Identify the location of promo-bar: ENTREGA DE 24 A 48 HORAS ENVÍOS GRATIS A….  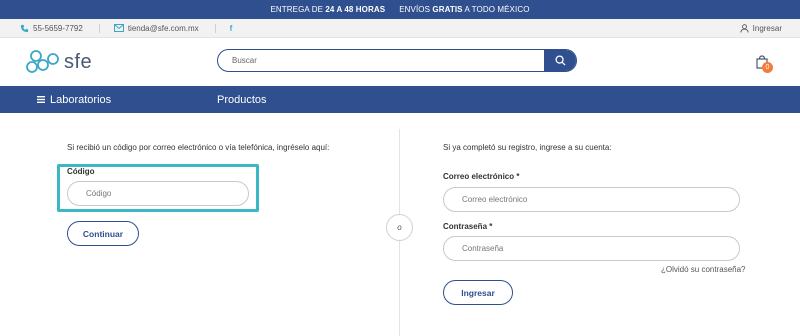
(400, 9).